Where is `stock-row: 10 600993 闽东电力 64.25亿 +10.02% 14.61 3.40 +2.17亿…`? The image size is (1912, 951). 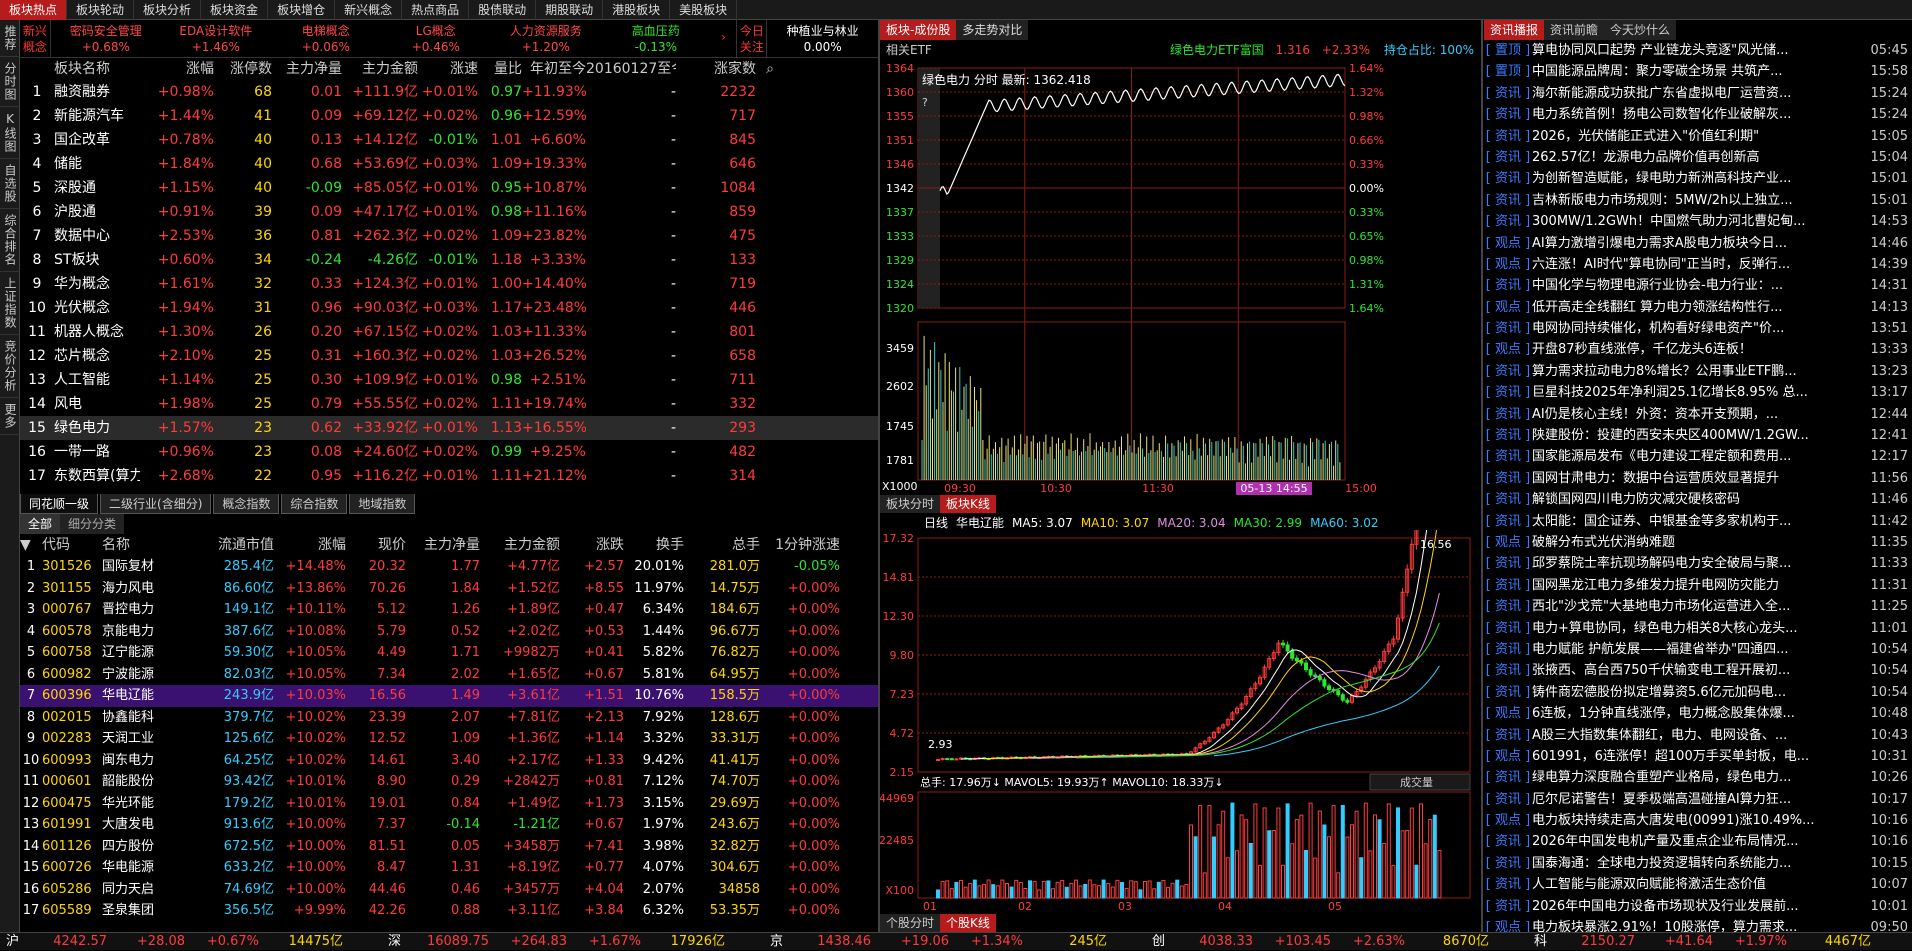
stock-row: 10 600993 闽东电力 64.25亿 +10.02% 14.61 3.40 +2.17亿… is located at coordinates (449, 761).